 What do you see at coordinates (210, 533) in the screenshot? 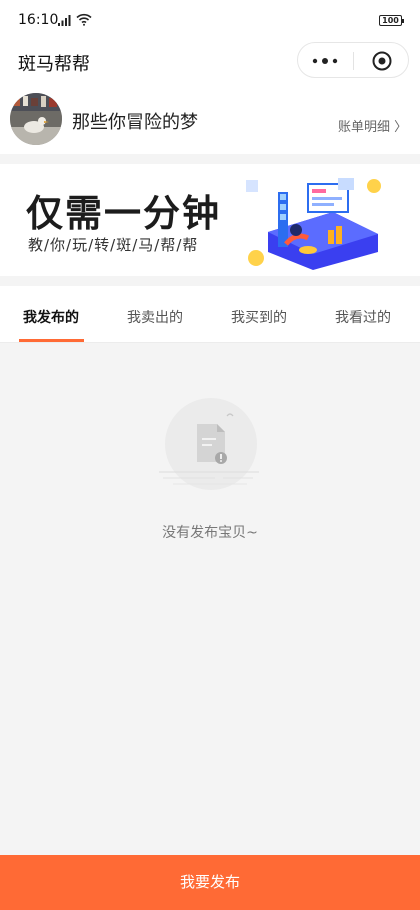
I see `empty-message: 没有发布宝贝~` at bounding box center [210, 533].